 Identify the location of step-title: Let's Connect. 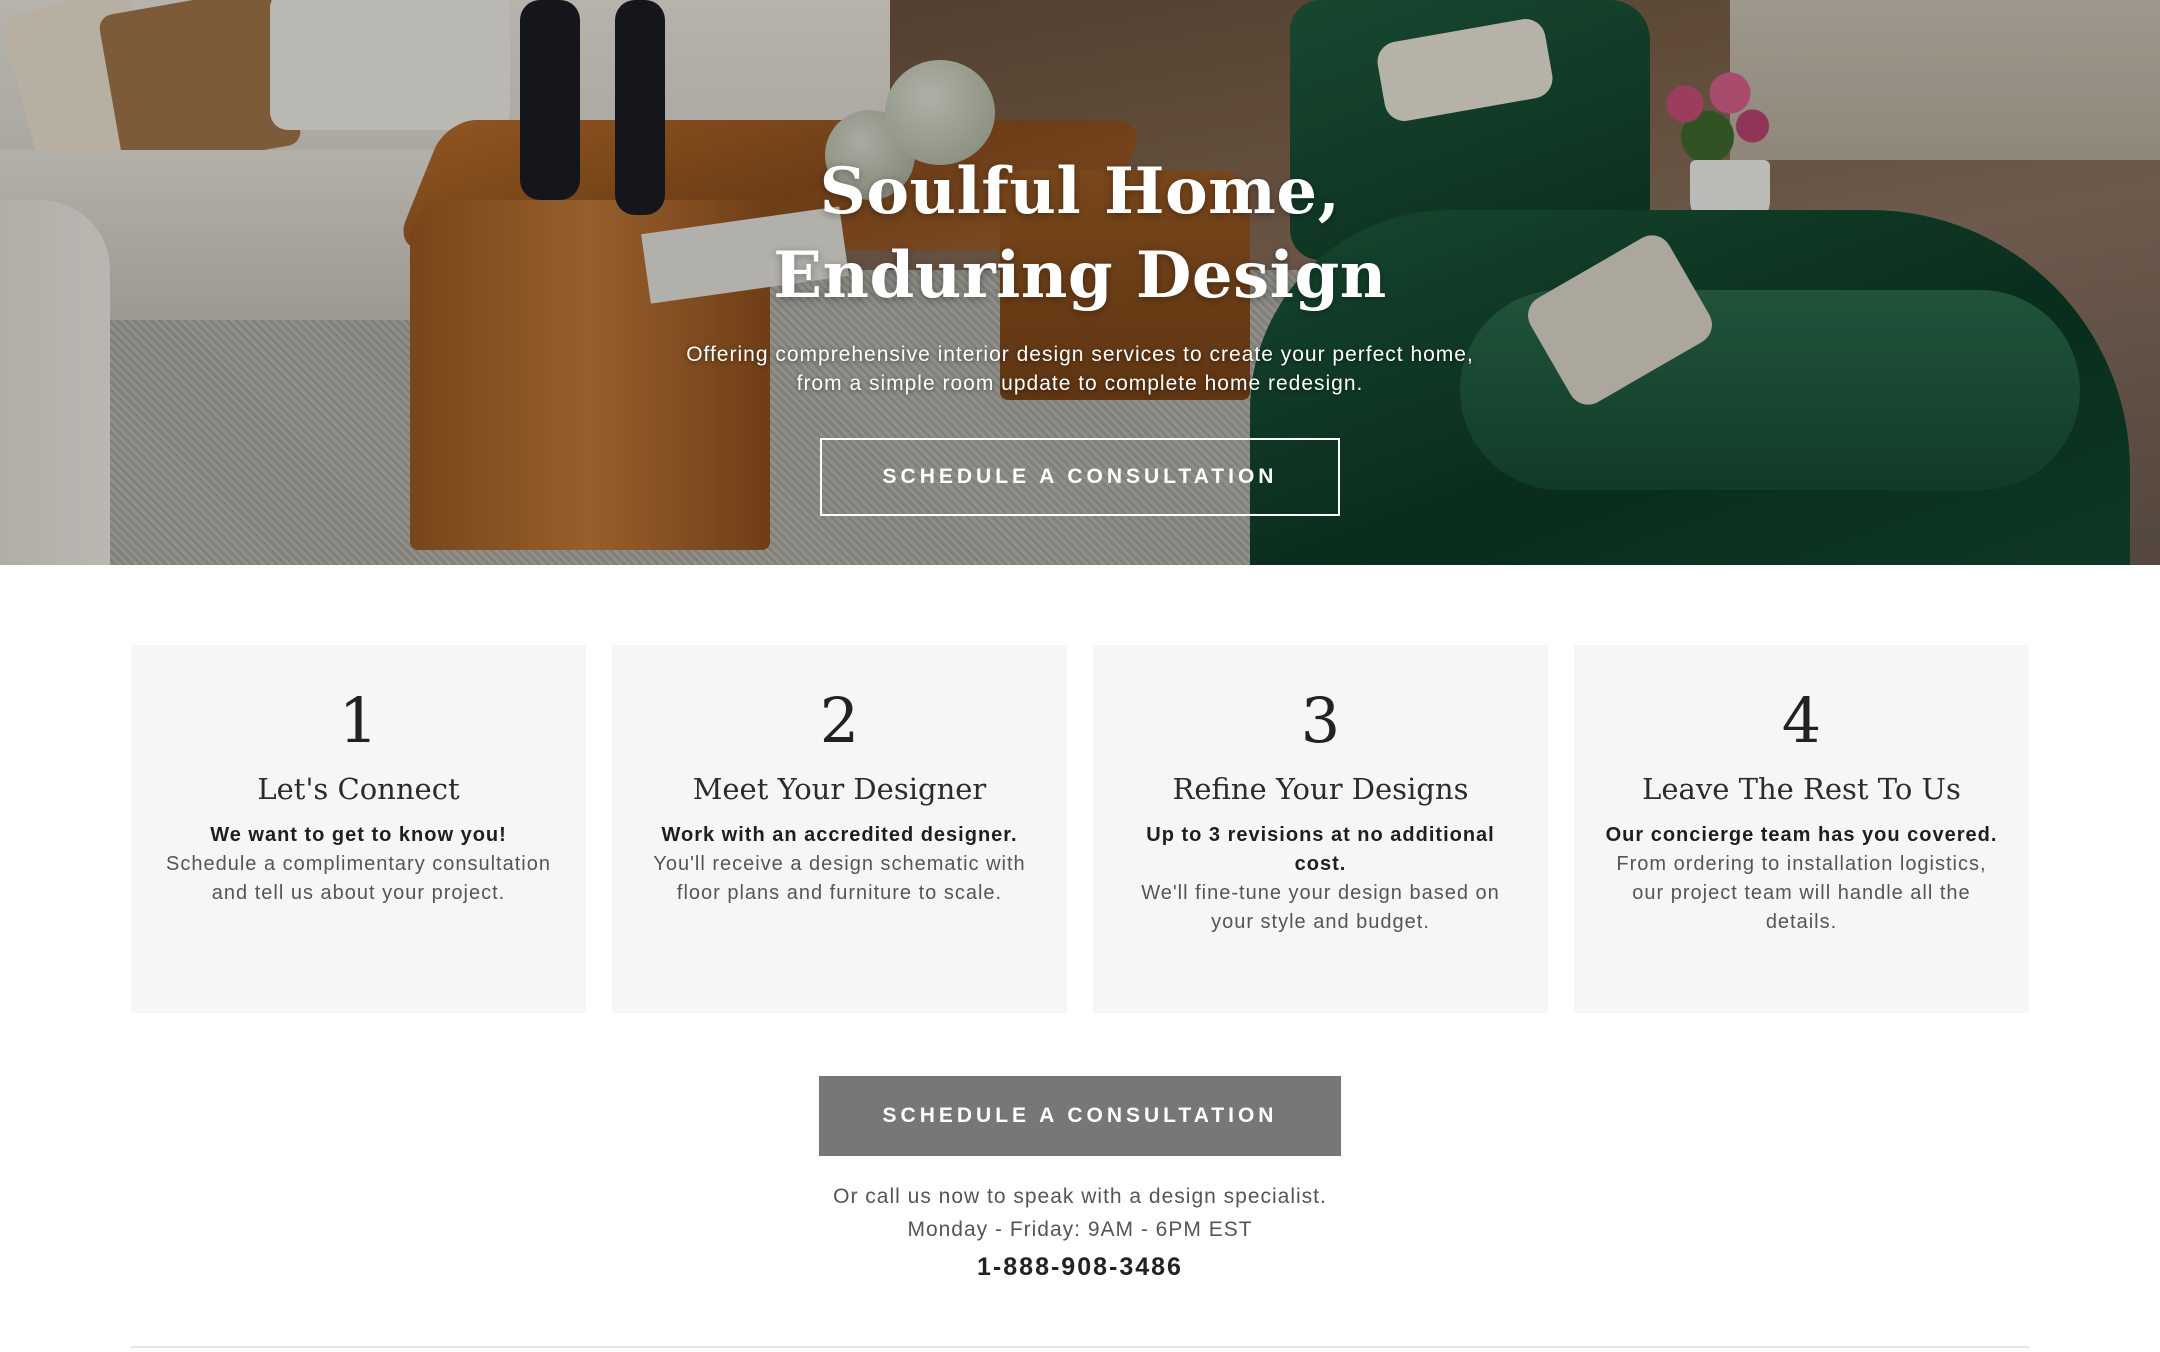
(358, 789).